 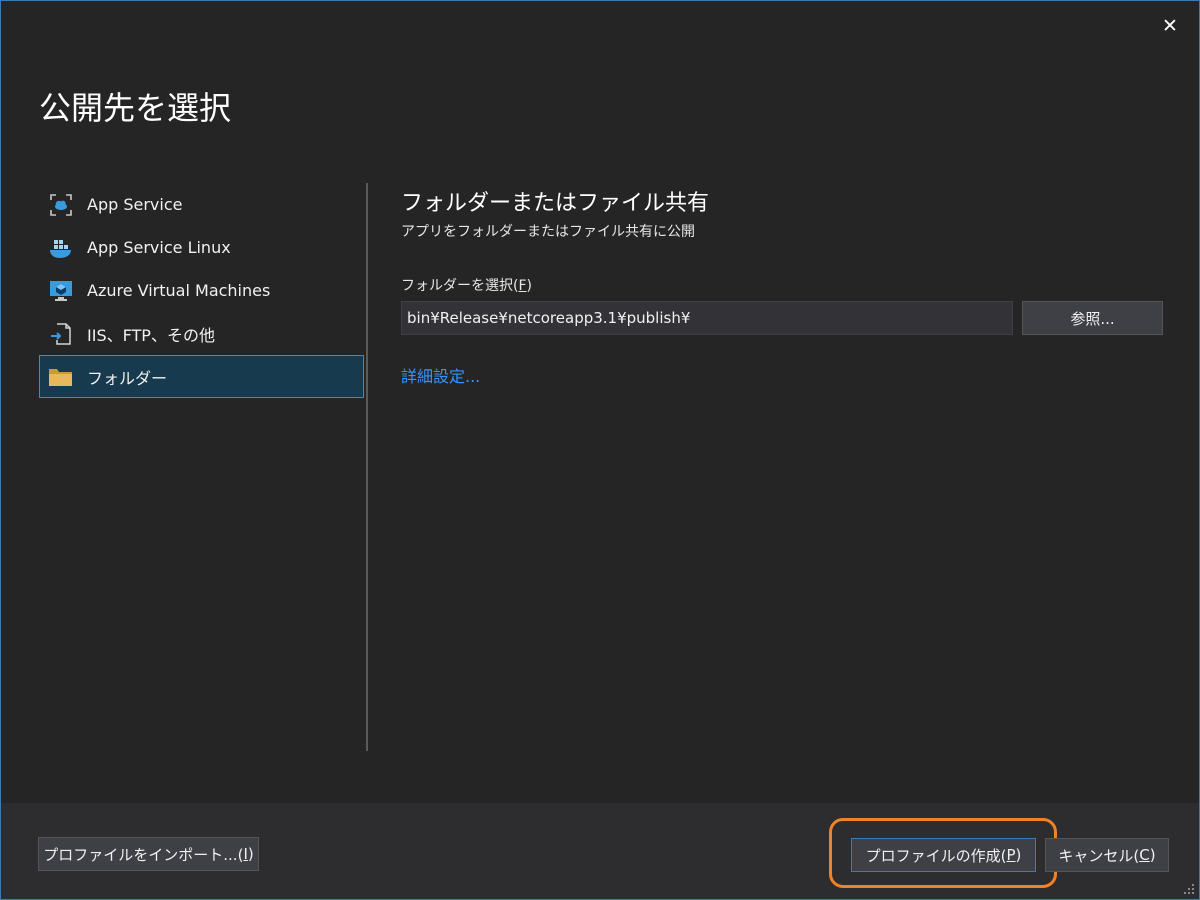 What do you see at coordinates (707, 318) in the screenshot?
I see `folder-path-input` at bounding box center [707, 318].